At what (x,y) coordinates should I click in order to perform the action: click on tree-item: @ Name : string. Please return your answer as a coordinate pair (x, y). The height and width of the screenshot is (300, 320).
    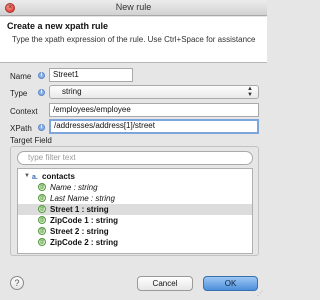
    Looking at the image, I should click on (135, 187).